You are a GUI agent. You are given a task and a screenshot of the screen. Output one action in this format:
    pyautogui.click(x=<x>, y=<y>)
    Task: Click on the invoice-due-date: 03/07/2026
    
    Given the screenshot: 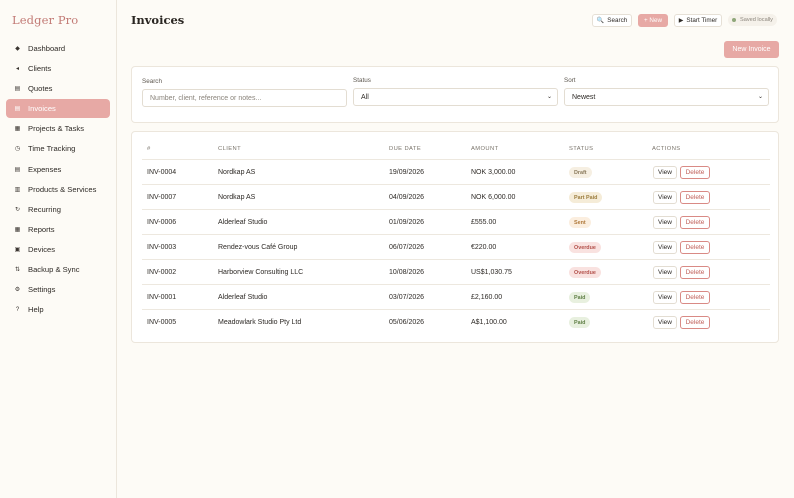 What is the action you would take?
    pyautogui.click(x=407, y=297)
    